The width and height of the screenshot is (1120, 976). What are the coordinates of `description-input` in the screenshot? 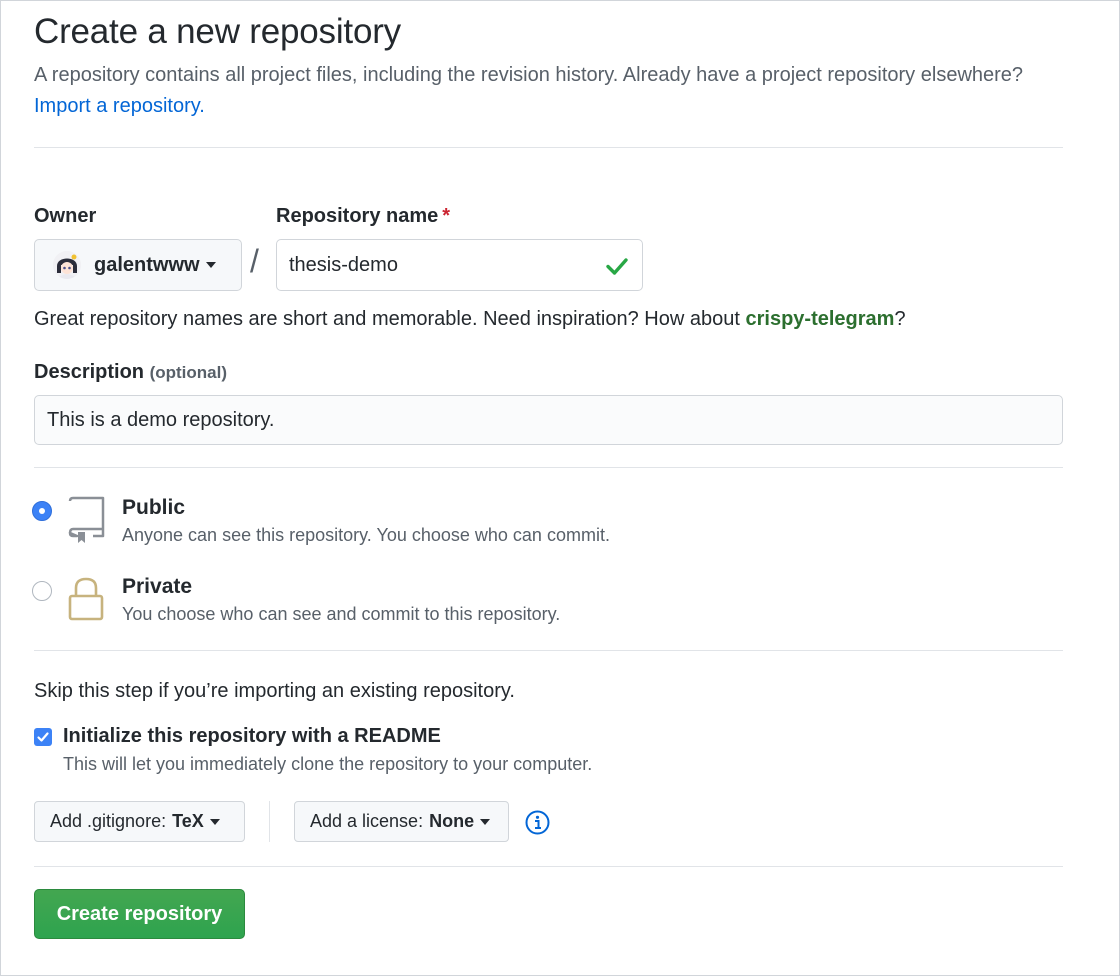 It's located at (548, 420).